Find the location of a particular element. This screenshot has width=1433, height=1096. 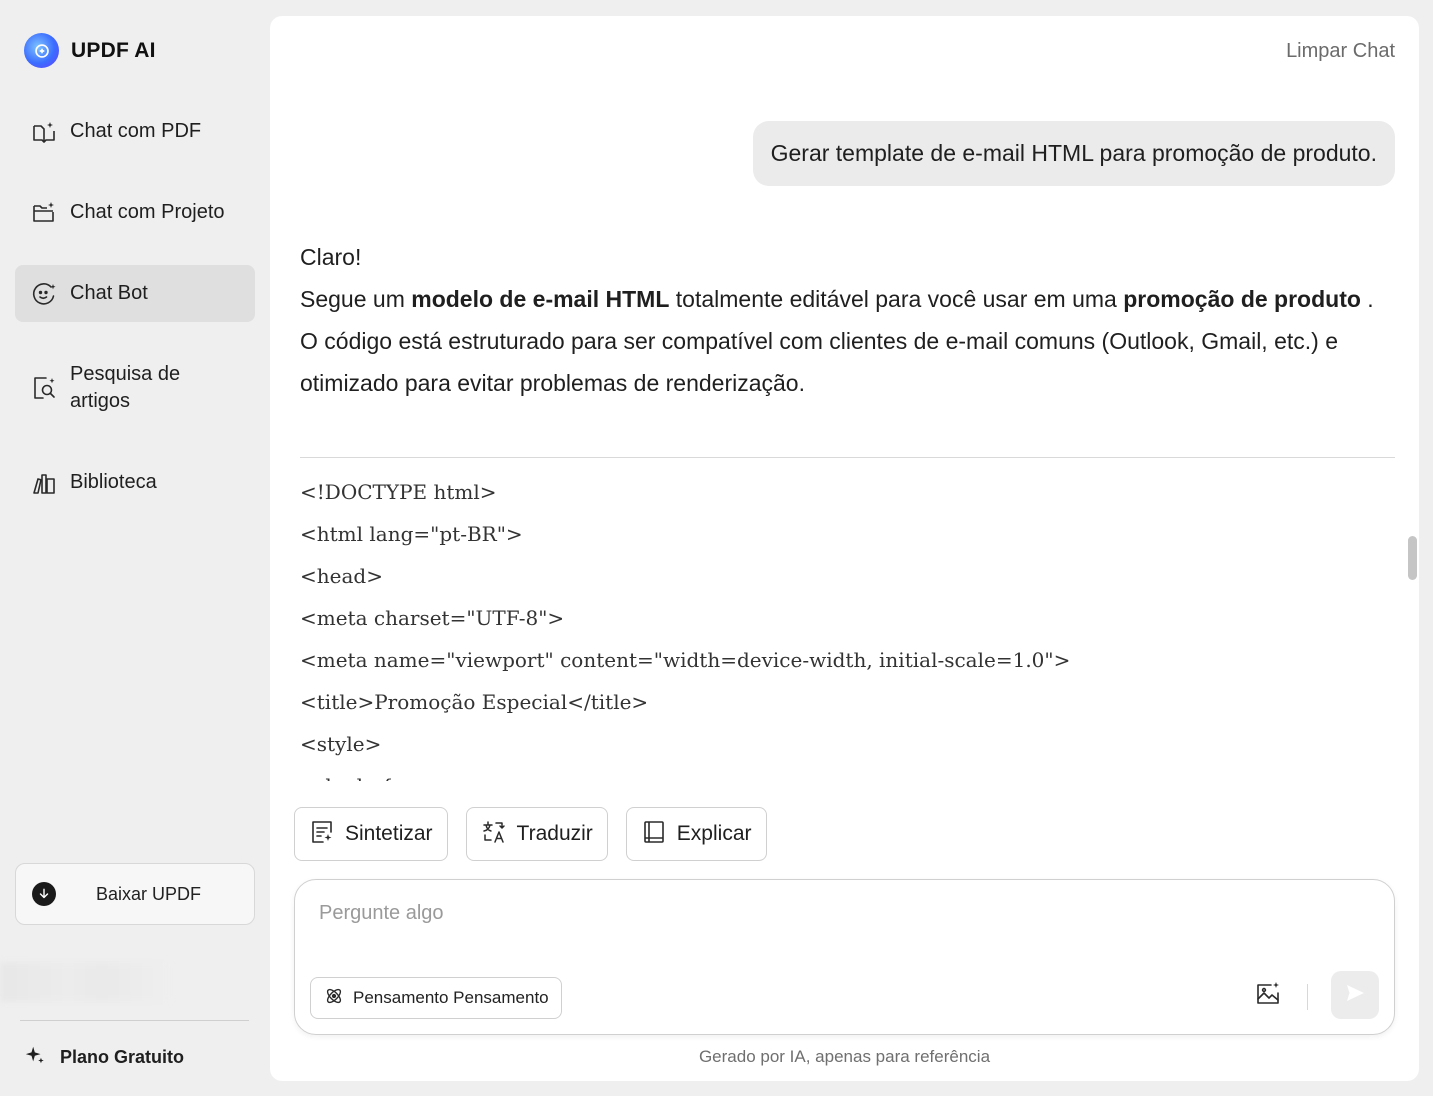

bot-face-icon is located at coordinates (44, 294).